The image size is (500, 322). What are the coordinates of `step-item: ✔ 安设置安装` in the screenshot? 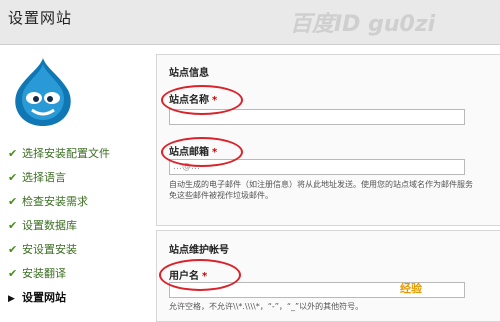 It's located at (42, 250).